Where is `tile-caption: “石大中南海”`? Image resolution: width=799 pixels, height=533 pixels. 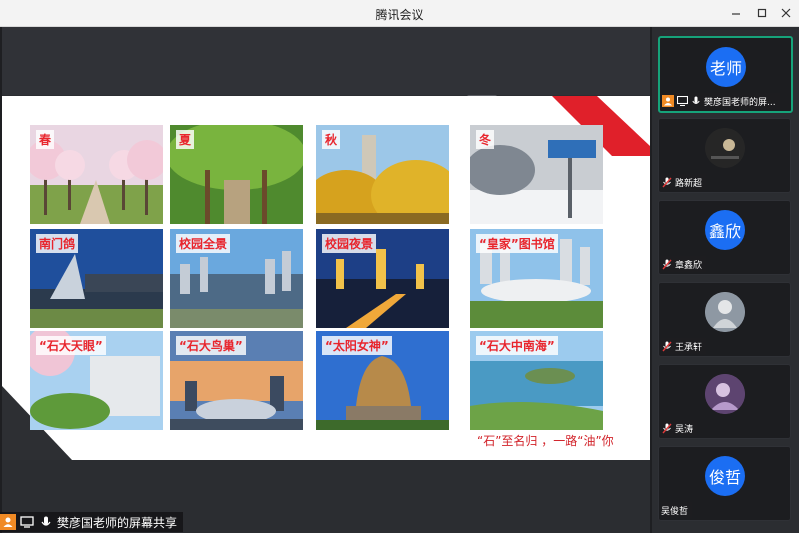
tile-caption: “石大中南海” is located at coordinates (517, 345).